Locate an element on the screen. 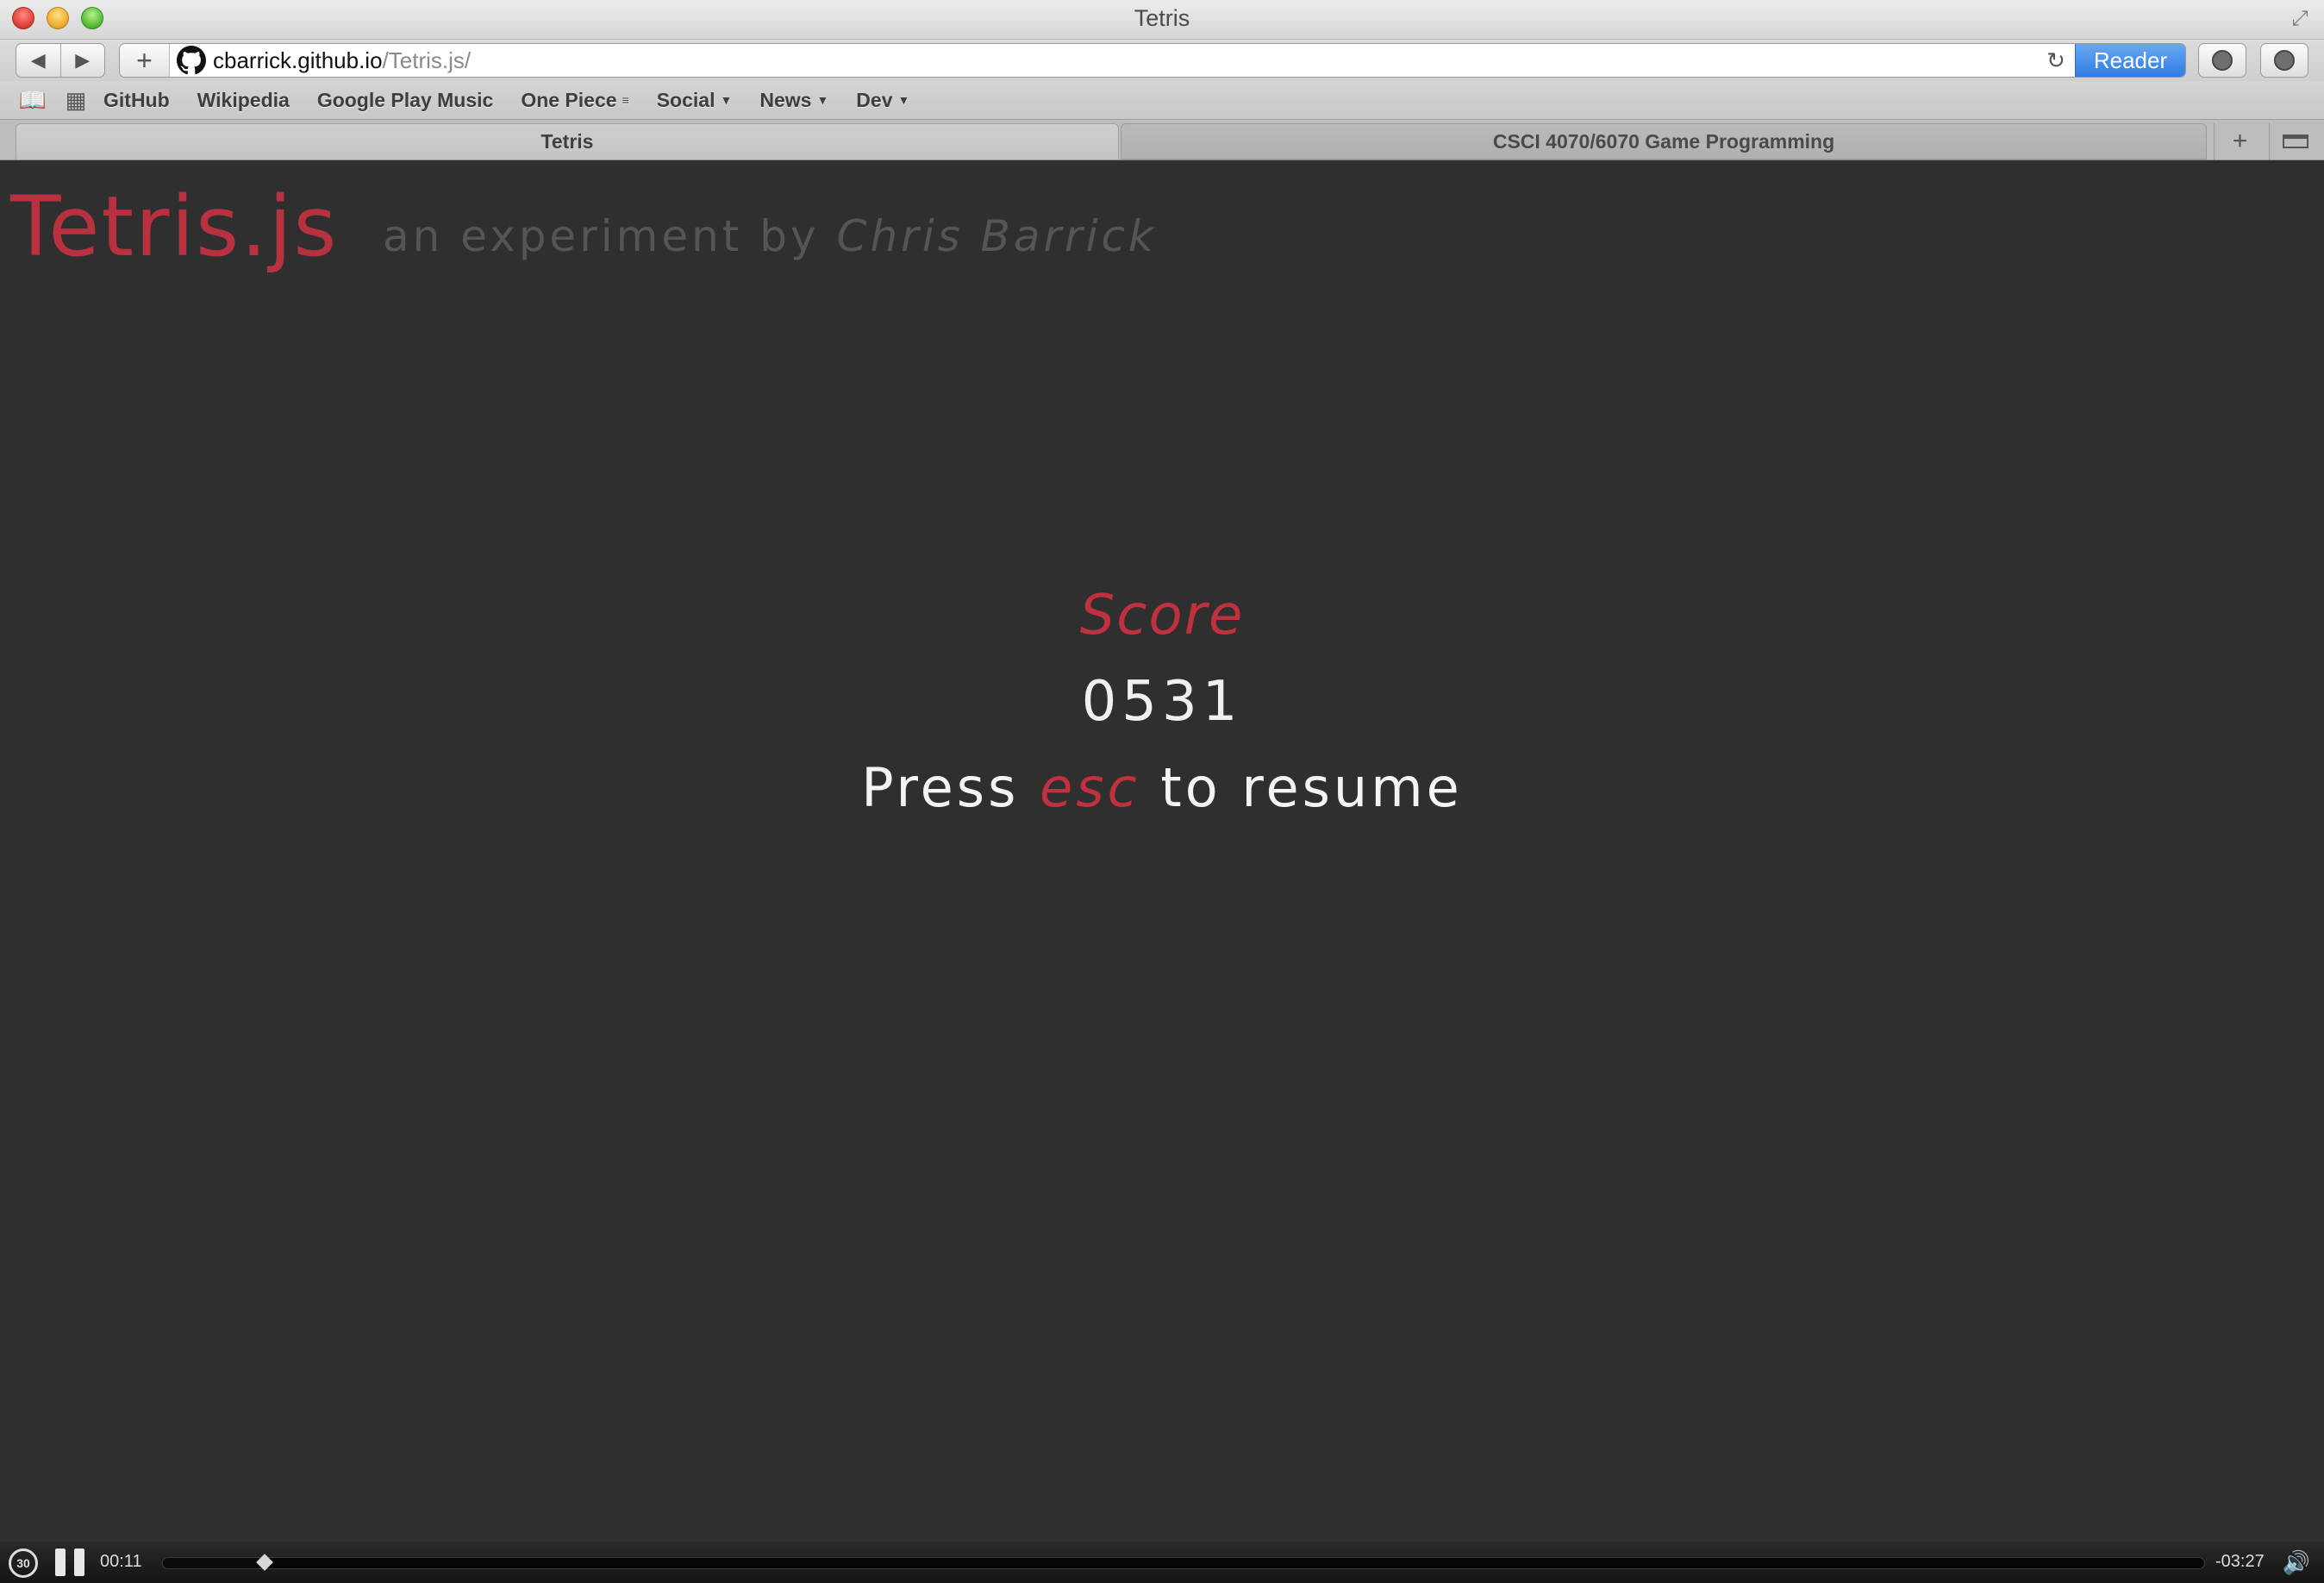  bookmark-github: GitHub is located at coordinates (136, 100).